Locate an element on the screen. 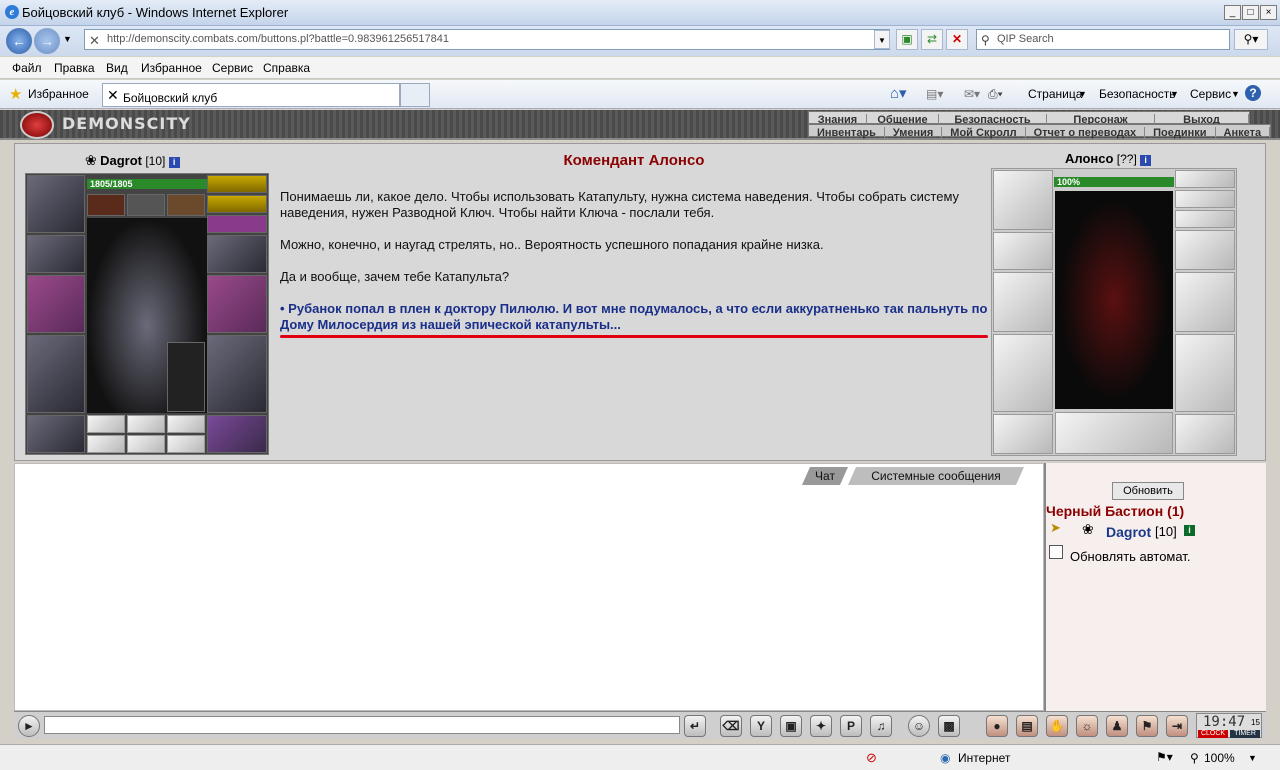 The height and width of the screenshot is (770, 1280). back-button: ← is located at coordinates (19, 41).